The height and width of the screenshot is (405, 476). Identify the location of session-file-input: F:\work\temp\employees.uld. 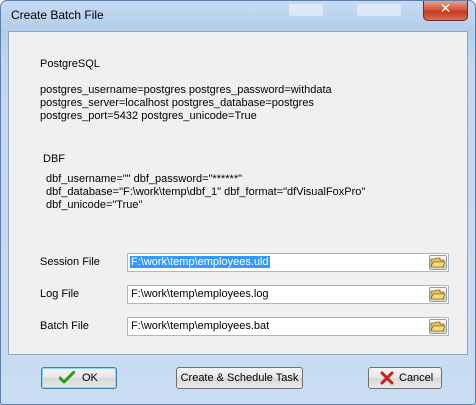
(288, 262).